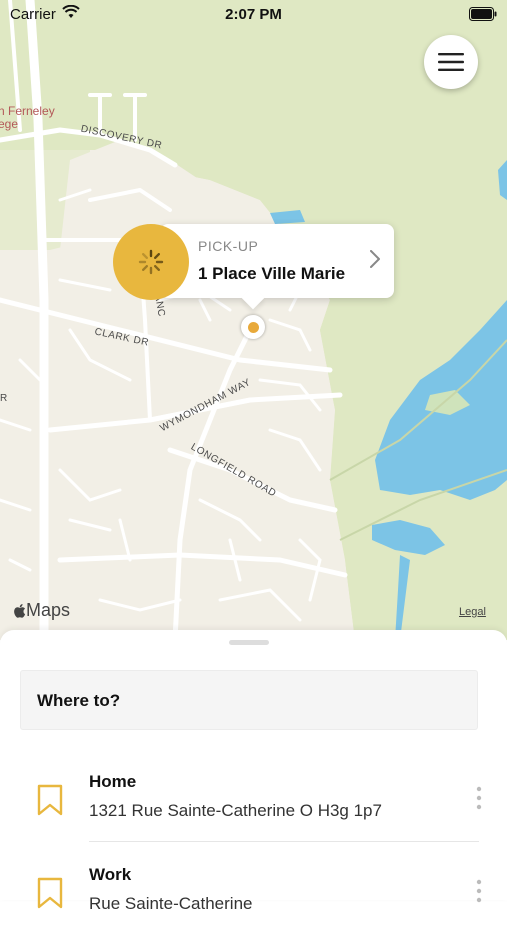 This screenshot has width=507, height=941. Describe the element at coordinates (375, 259) in the screenshot. I see `chevron-right-icon` at that location.